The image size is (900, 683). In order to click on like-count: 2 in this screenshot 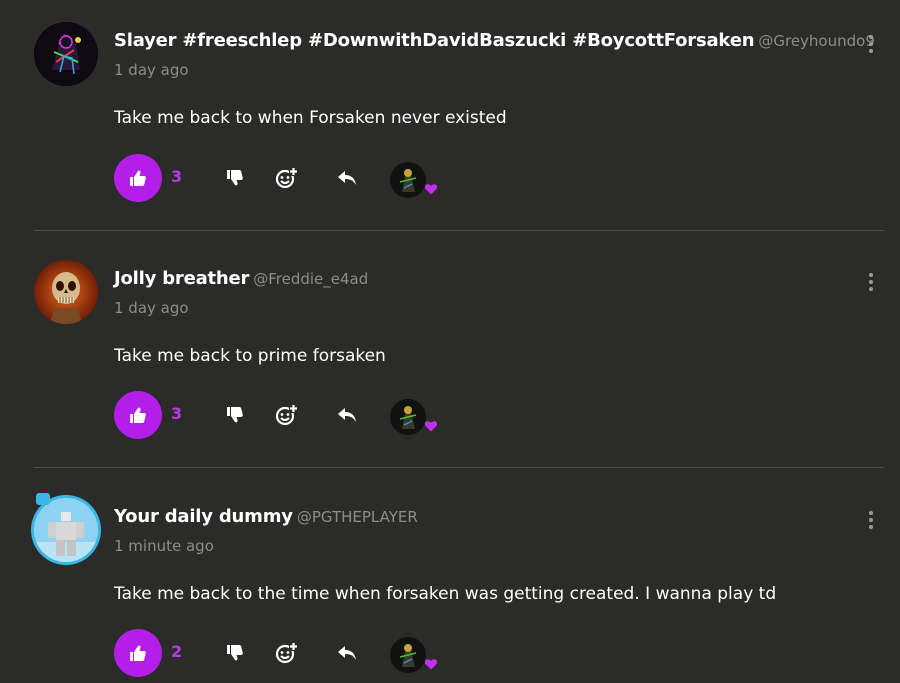, I will do `click(177, 651)`.